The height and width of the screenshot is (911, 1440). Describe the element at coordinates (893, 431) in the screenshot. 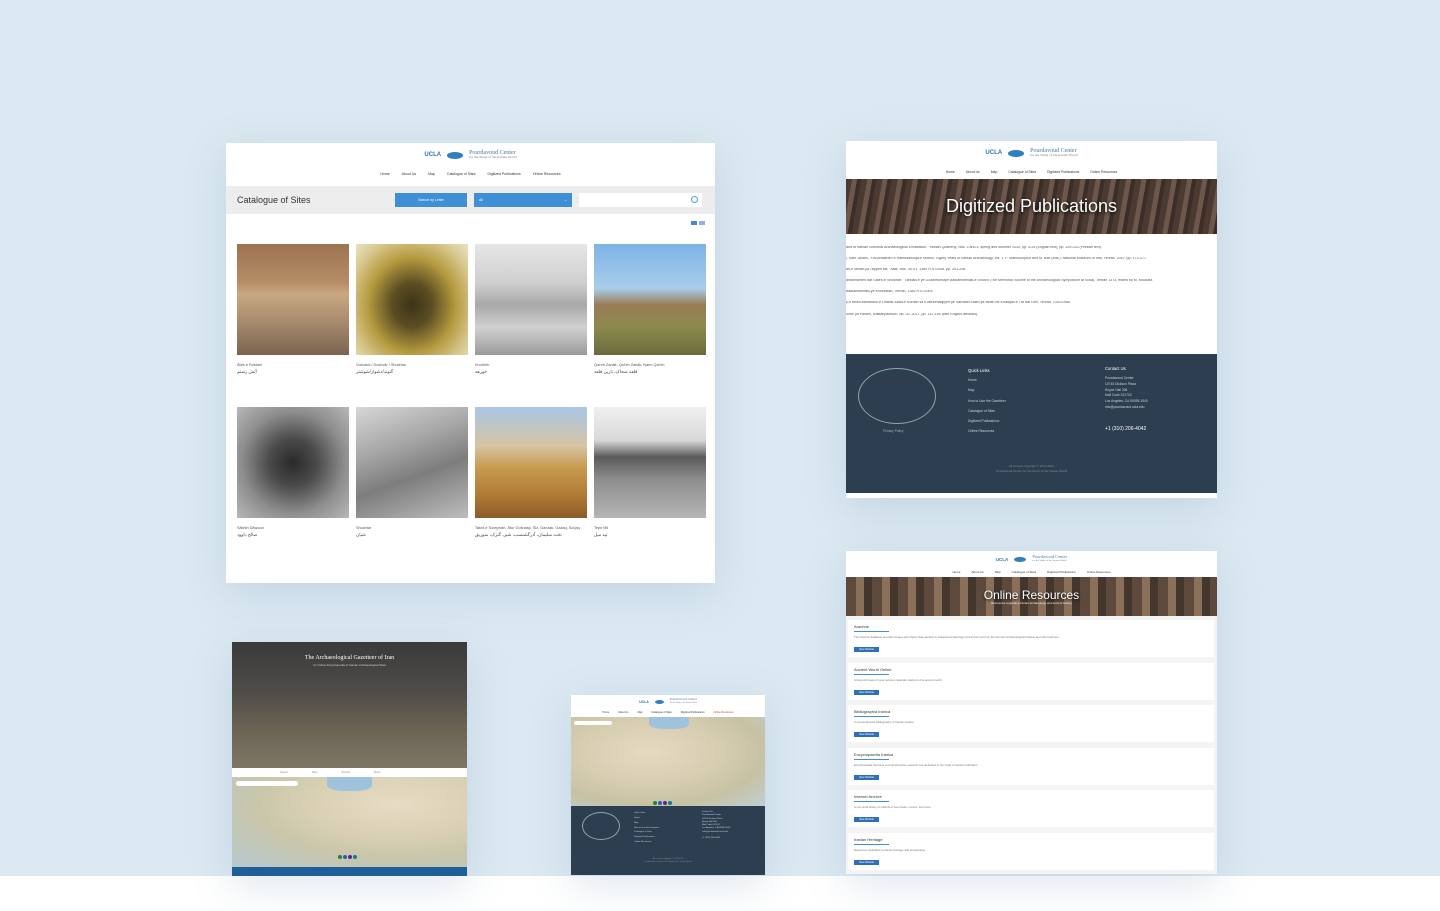

I see `privacy-link: Privacy Policy` at that location.